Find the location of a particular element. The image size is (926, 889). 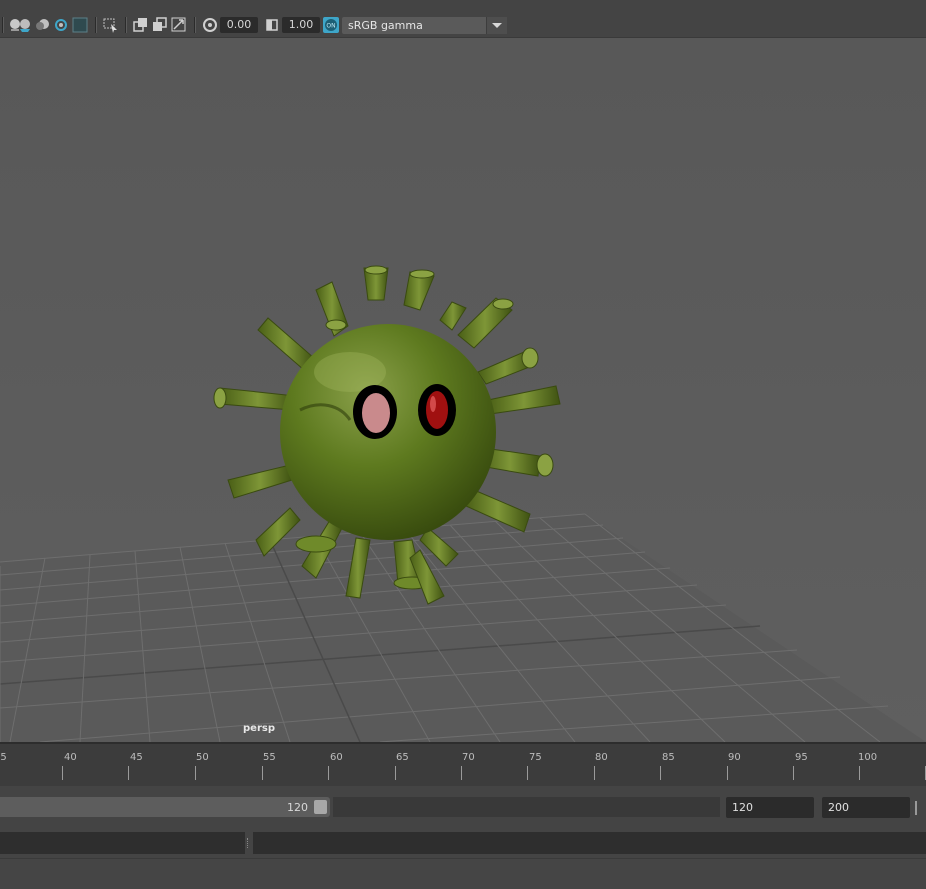

tick-label: 60 is located at coordinates (336, 757).